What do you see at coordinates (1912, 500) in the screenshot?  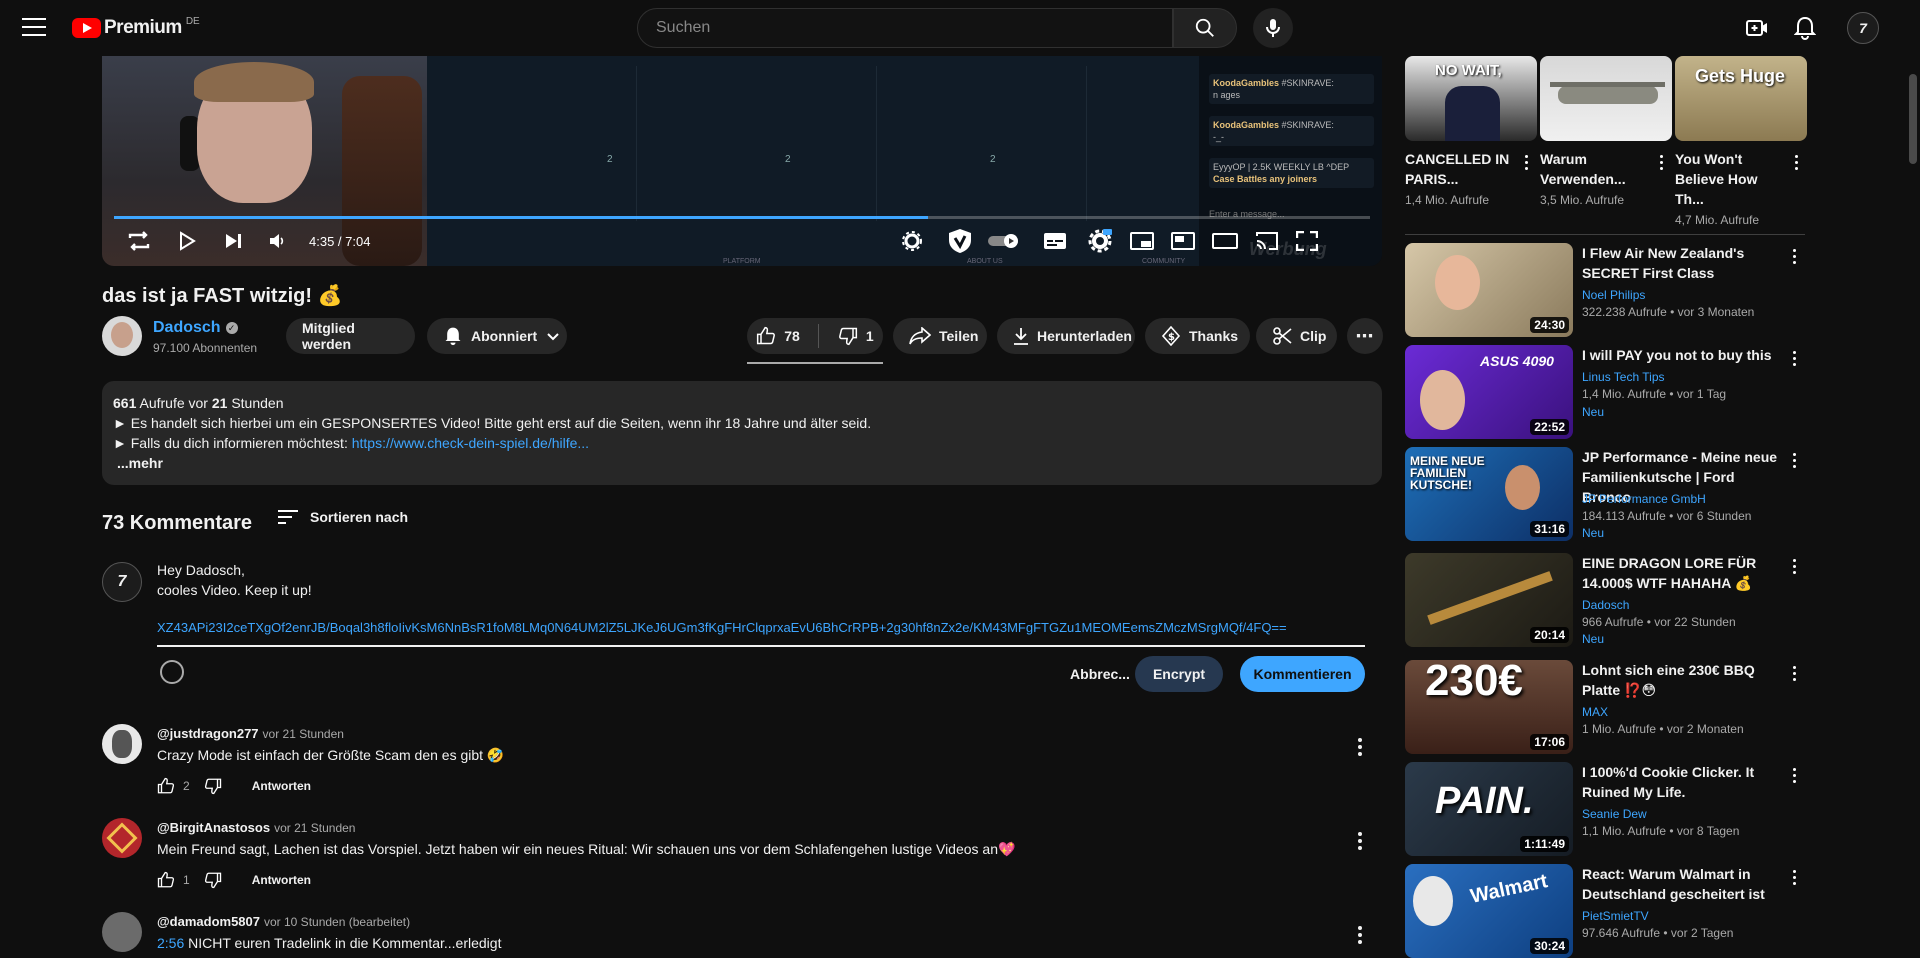 I see `page-scrollbar` at bounding box center [1912, 500].